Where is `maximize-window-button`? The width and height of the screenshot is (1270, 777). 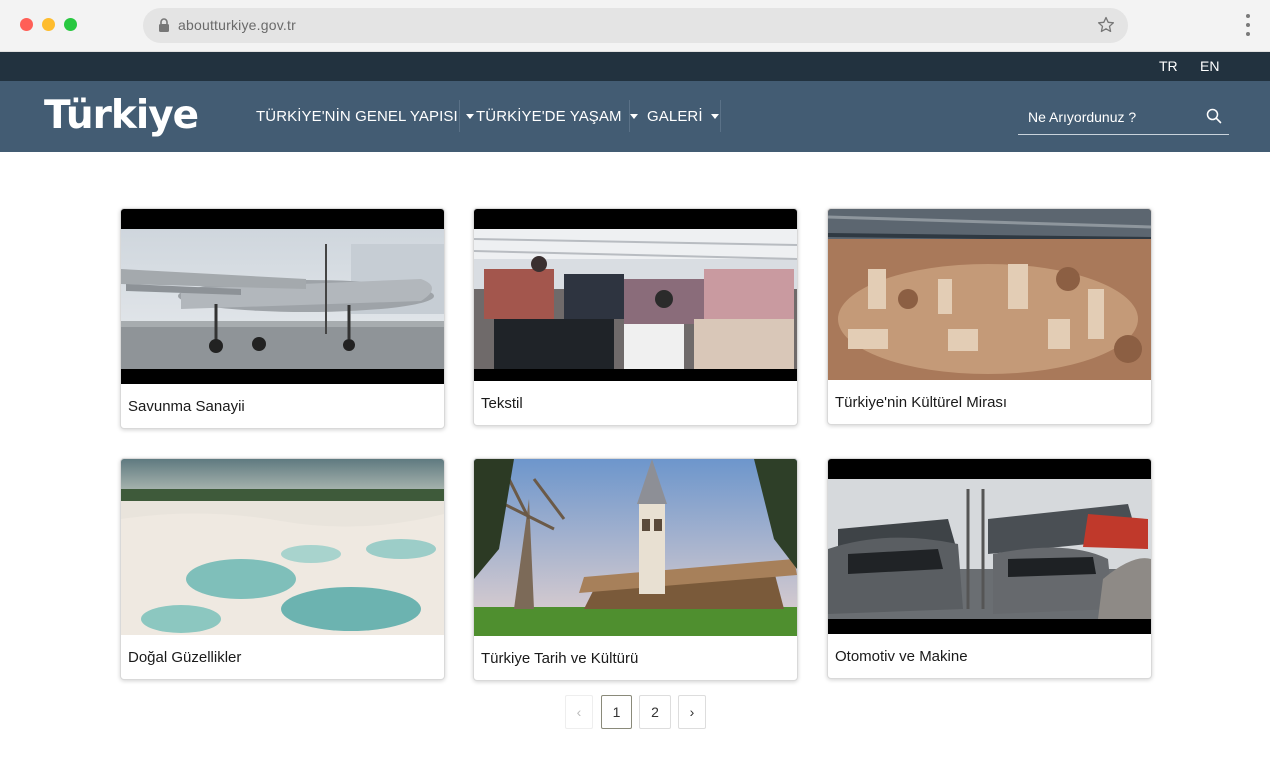 maximize-window-button is located at coordinates (70, 24).